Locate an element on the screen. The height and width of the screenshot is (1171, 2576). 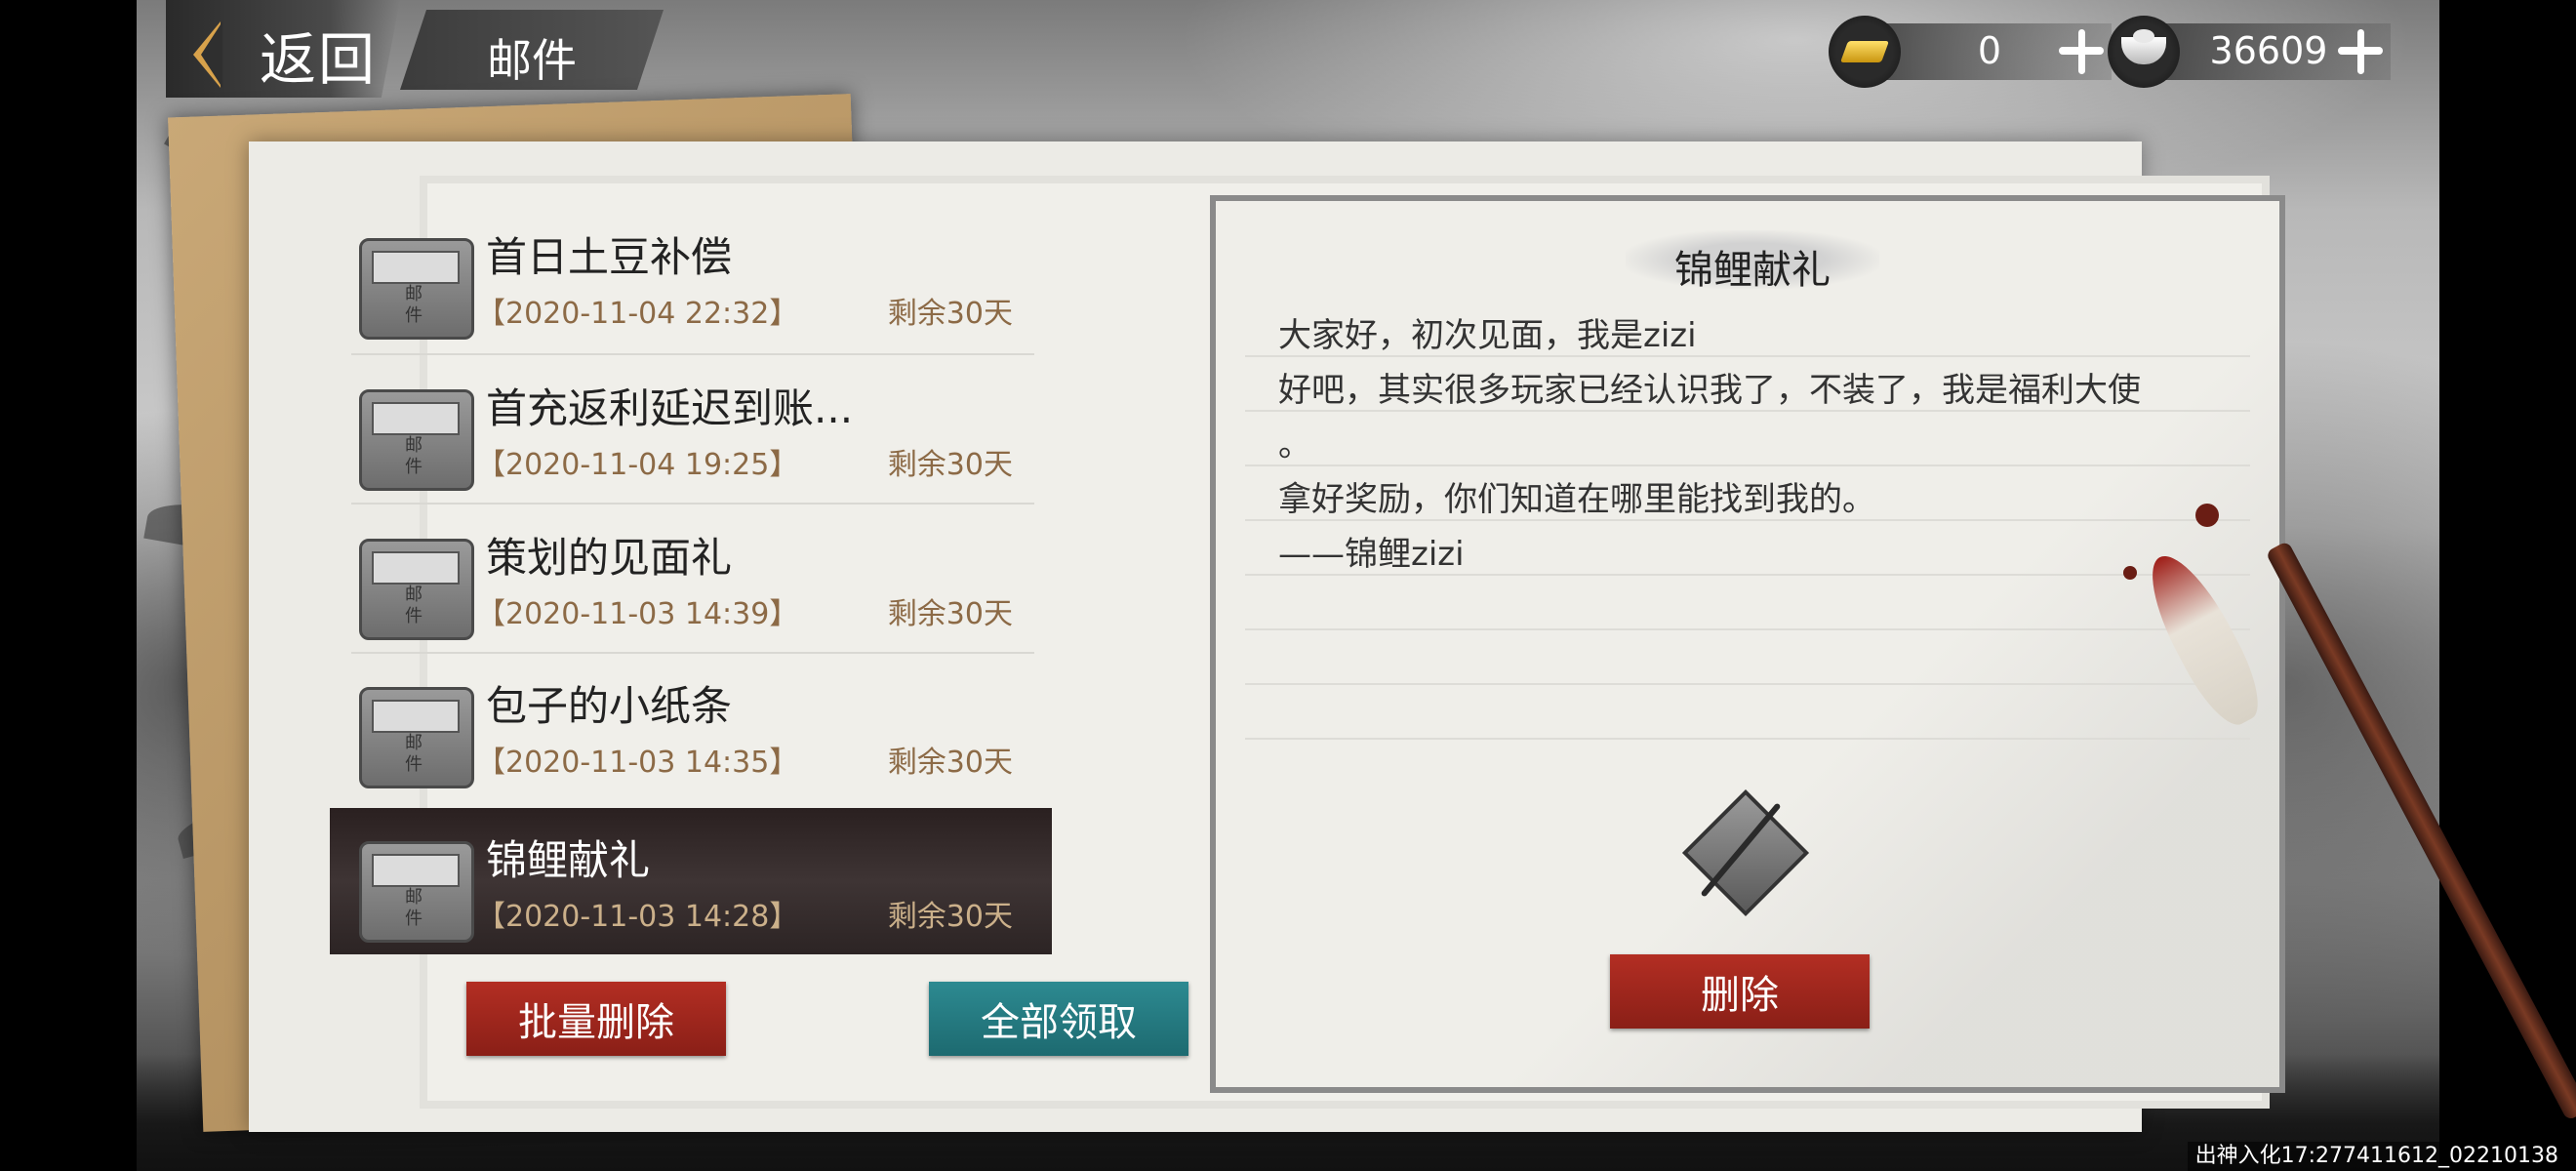
gold-ingot-icon is located at coordinates (1865, 52).